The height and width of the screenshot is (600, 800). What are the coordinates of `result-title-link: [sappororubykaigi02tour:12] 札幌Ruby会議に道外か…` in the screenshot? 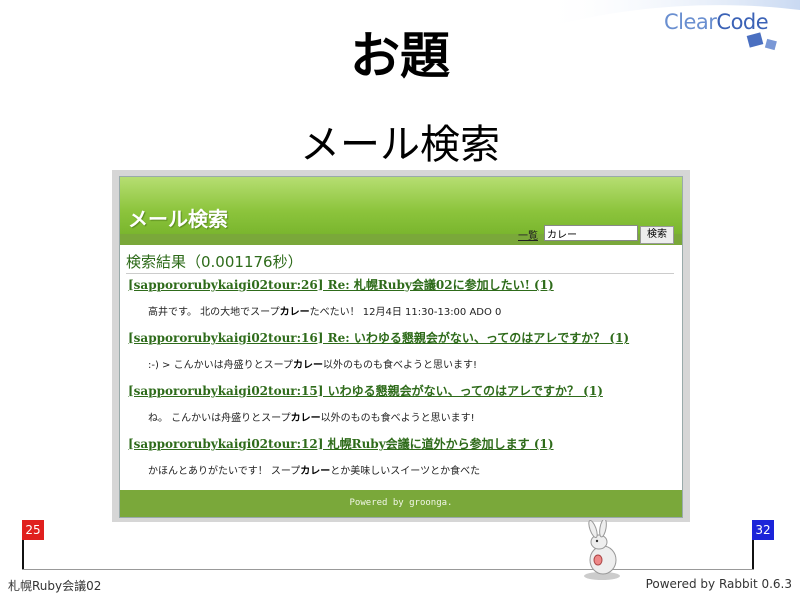 It's located at (341, 443).